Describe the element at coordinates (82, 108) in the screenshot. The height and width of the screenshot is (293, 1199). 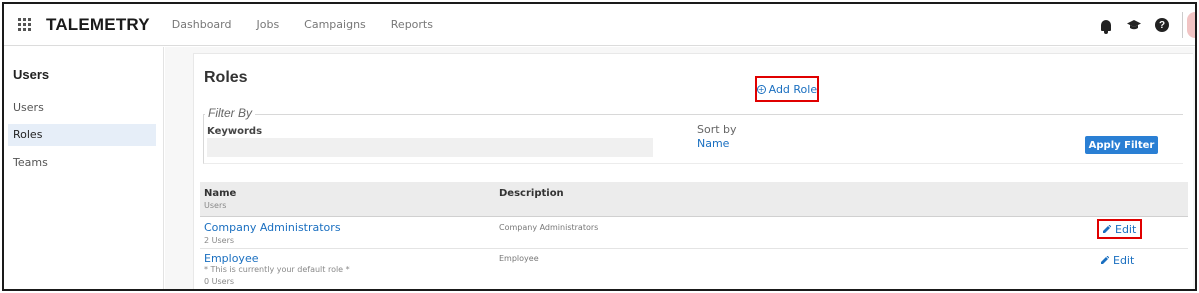
I see `sidebar-item-users: Users` at that location.